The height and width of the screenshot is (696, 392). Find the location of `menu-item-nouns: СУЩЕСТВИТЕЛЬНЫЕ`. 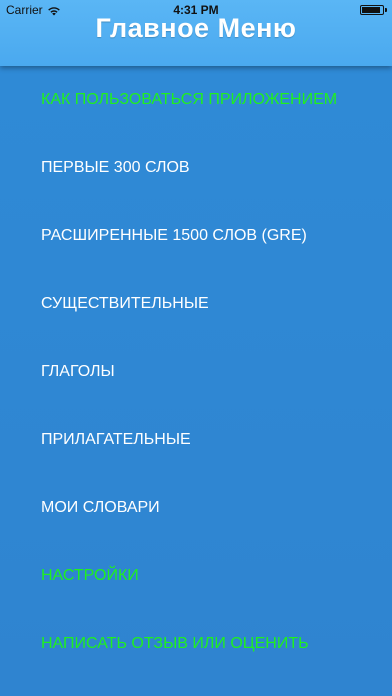

menu-item-nouns: СУЩЕСТВИТЕЛЬНЫЕ is located at coordinates (196, 304).